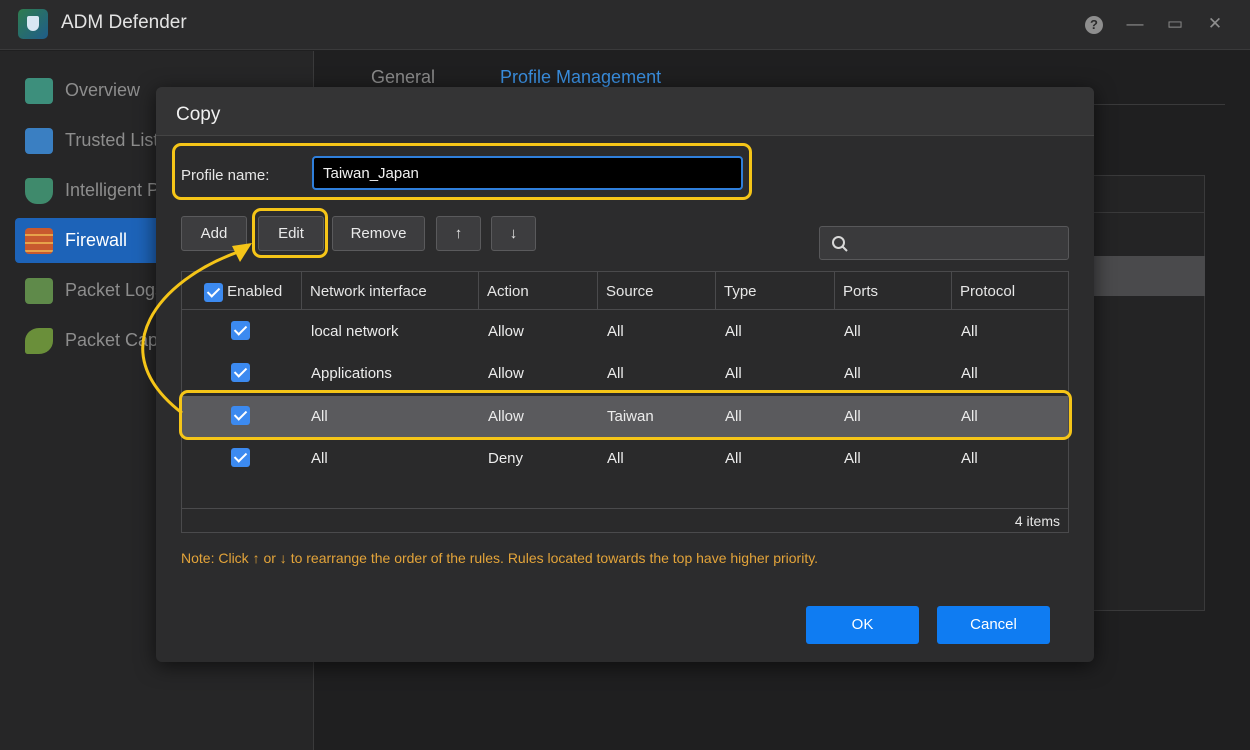  What do you see at coordinates (625, 111) in the screenshot?
I see `dialog-header: Copy` at bounding box center [625, 111].